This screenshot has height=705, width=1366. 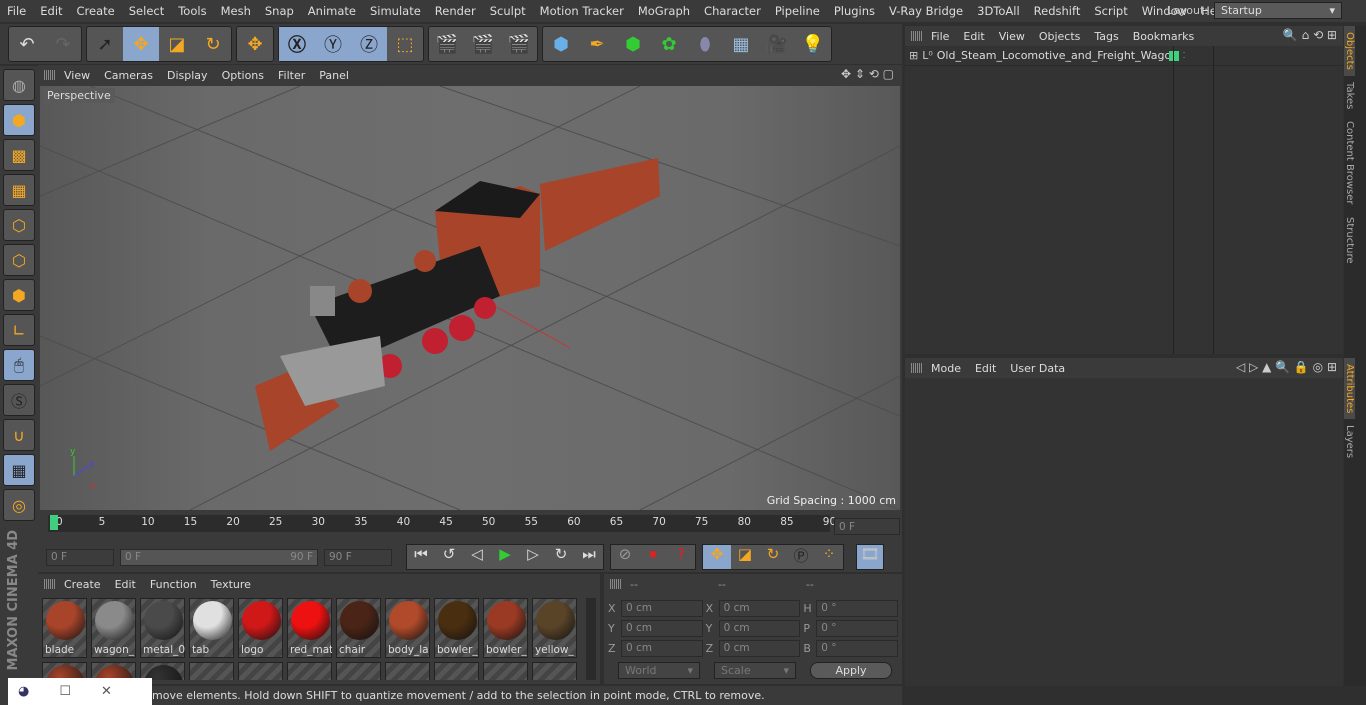 I want to click on object-name: Old_Steam_Locomotive_and_Freight_Wagon, so click(x=1057, y=55).